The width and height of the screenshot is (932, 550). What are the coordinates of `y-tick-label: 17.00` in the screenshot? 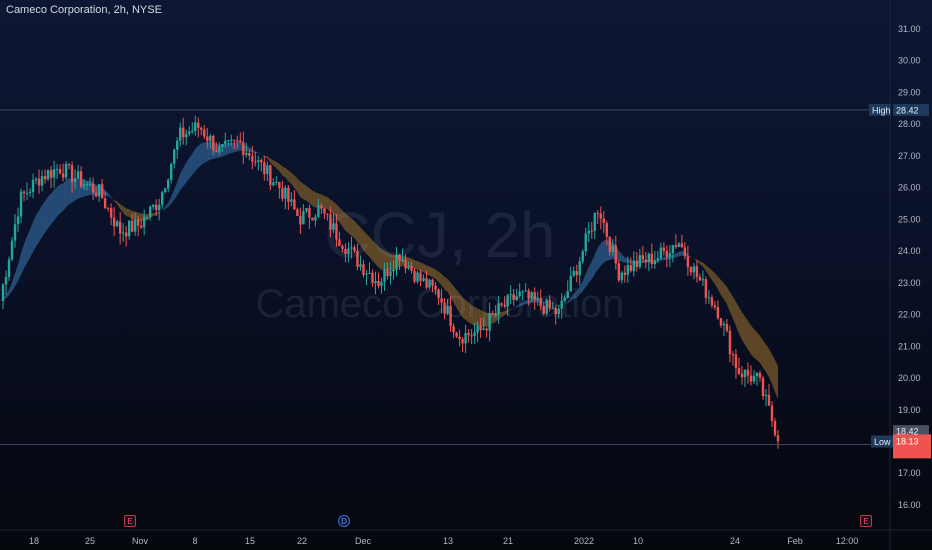 It's located at (909, 473).